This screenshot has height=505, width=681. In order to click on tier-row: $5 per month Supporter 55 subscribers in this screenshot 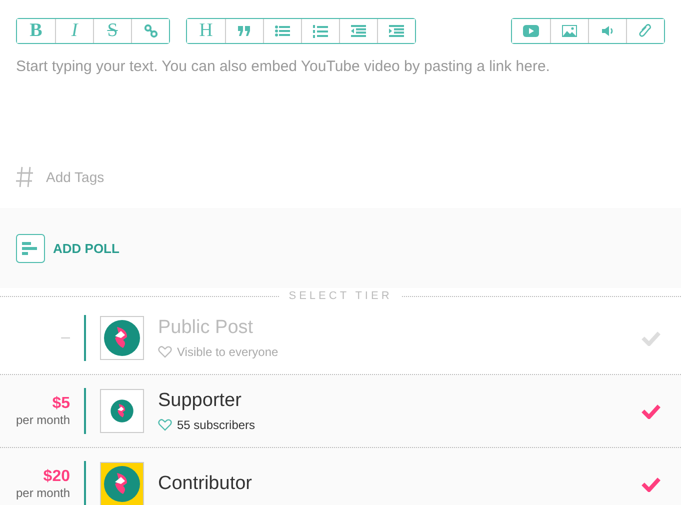, I will do `click(340, 411)`.